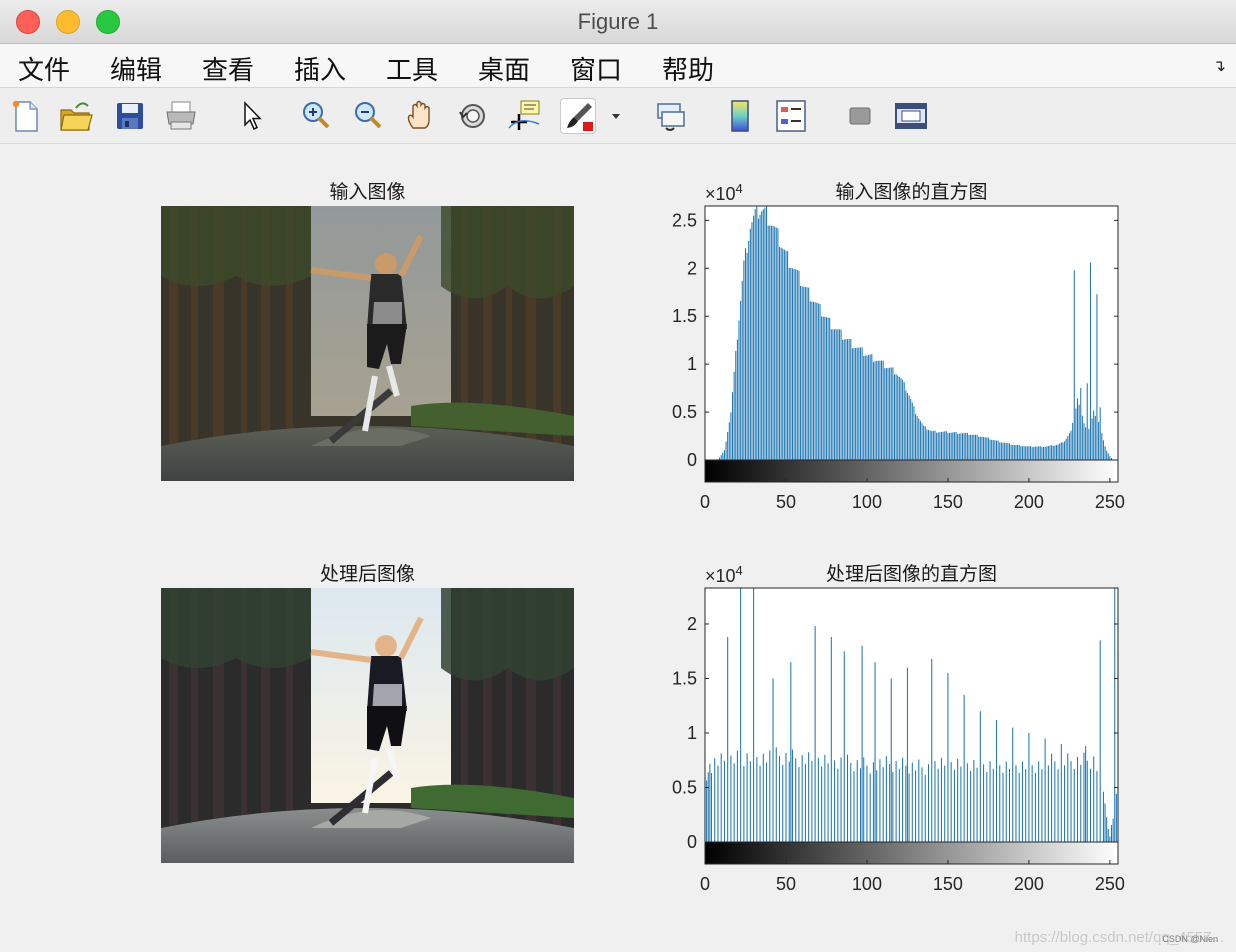  Describe the element at coordinates (525, 116) in the screenshot. I see `data-cursor-icon` at that location.